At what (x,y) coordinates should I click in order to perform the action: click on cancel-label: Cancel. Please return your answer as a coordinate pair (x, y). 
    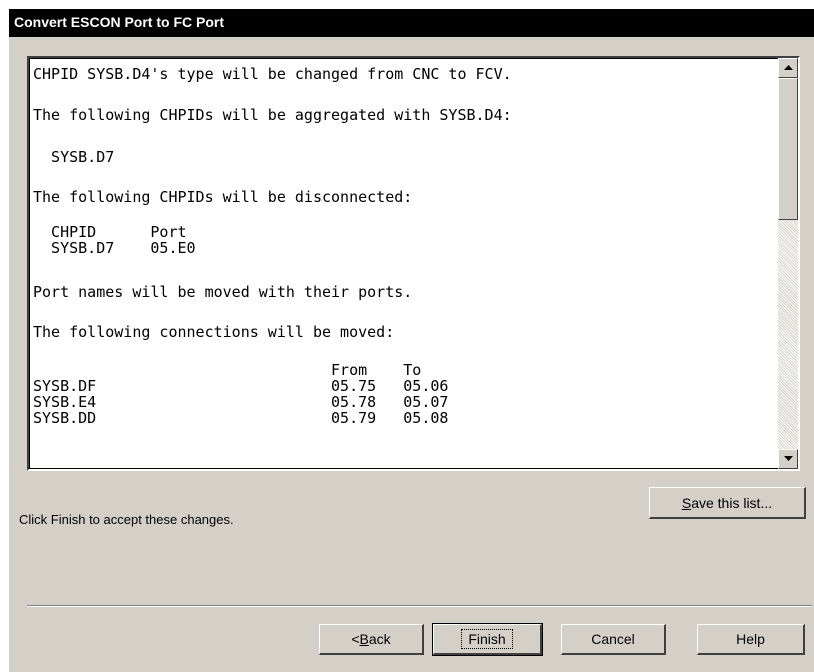
    Looking at the image, I should click on (613, 639).